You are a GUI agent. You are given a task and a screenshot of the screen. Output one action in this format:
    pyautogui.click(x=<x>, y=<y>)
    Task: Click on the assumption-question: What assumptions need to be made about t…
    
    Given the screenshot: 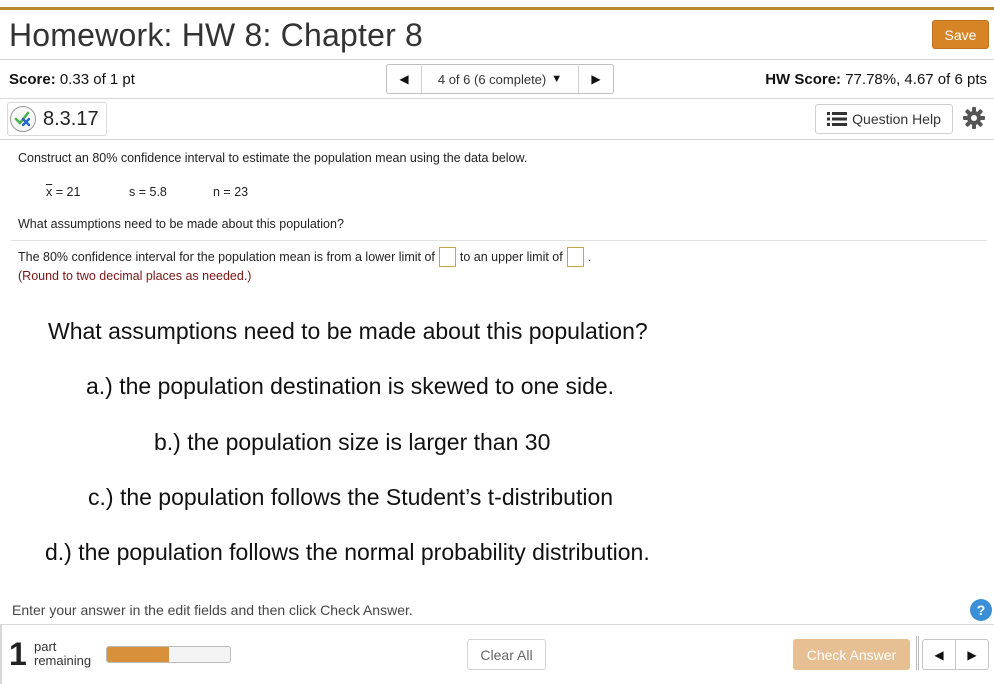 What is the action you would take?
    pyautogui.click(x=181, y=224)
    